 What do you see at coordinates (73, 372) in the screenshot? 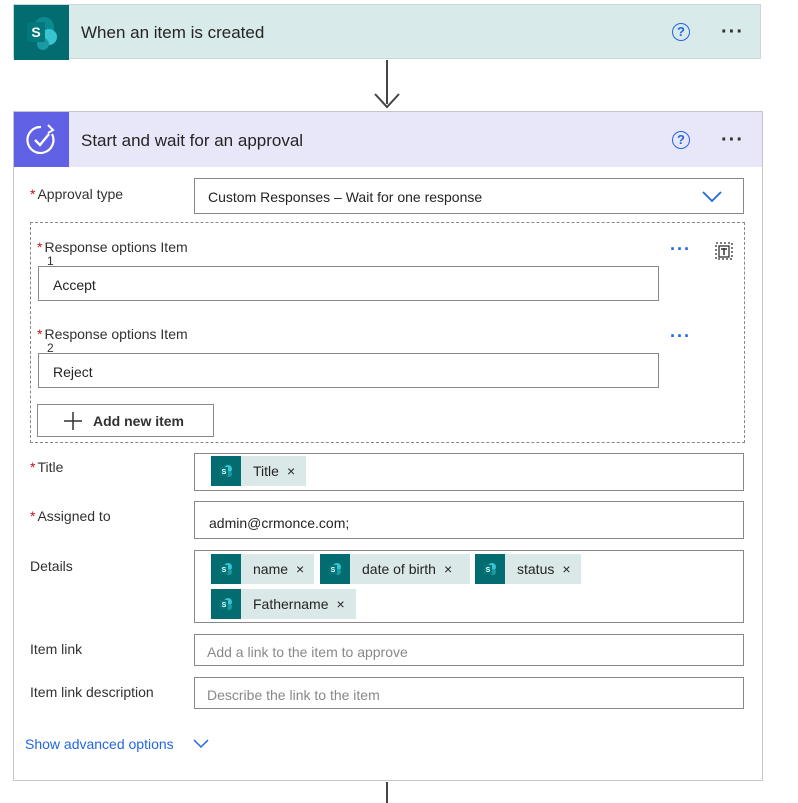
I see `response-option-2-value: Reject` at bounding box center [73, 372].